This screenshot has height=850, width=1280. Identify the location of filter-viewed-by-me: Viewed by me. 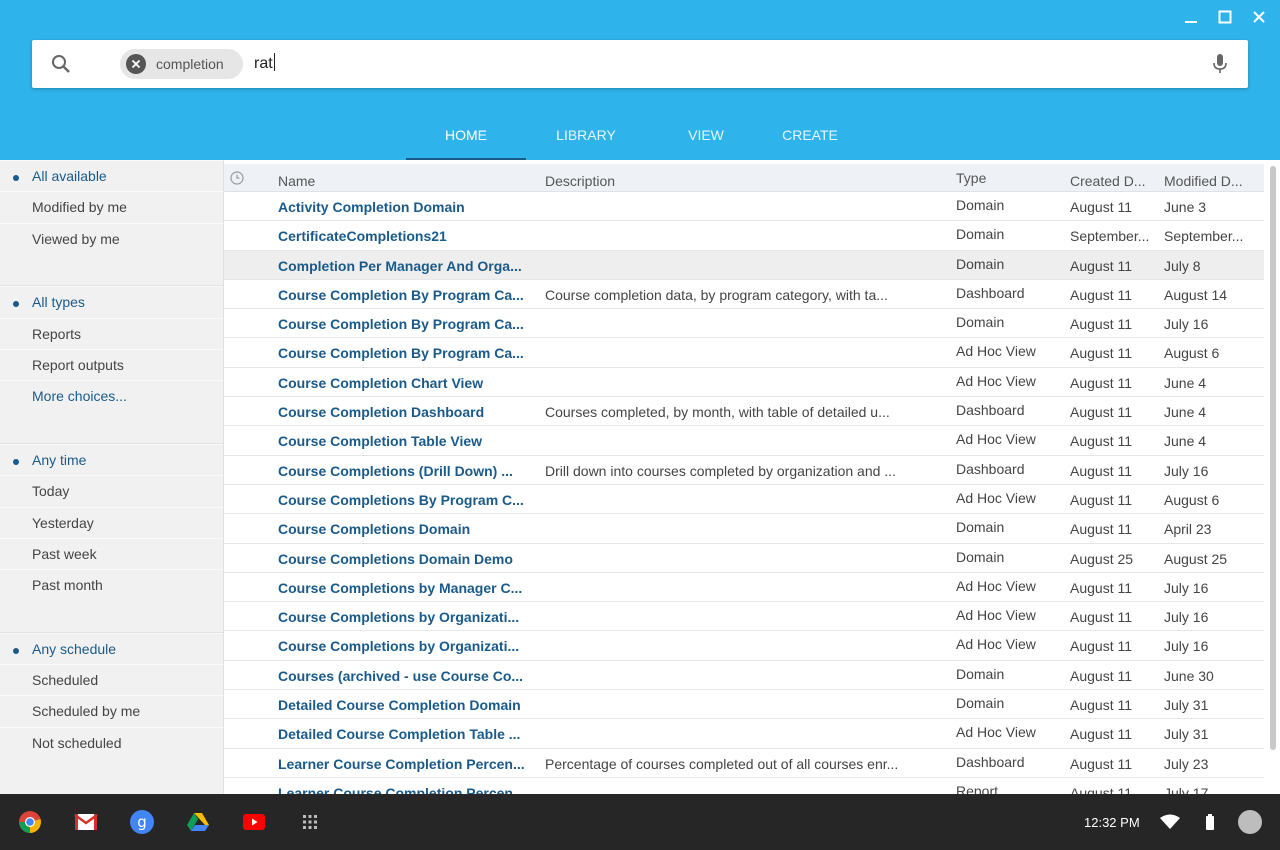
(111, 238).